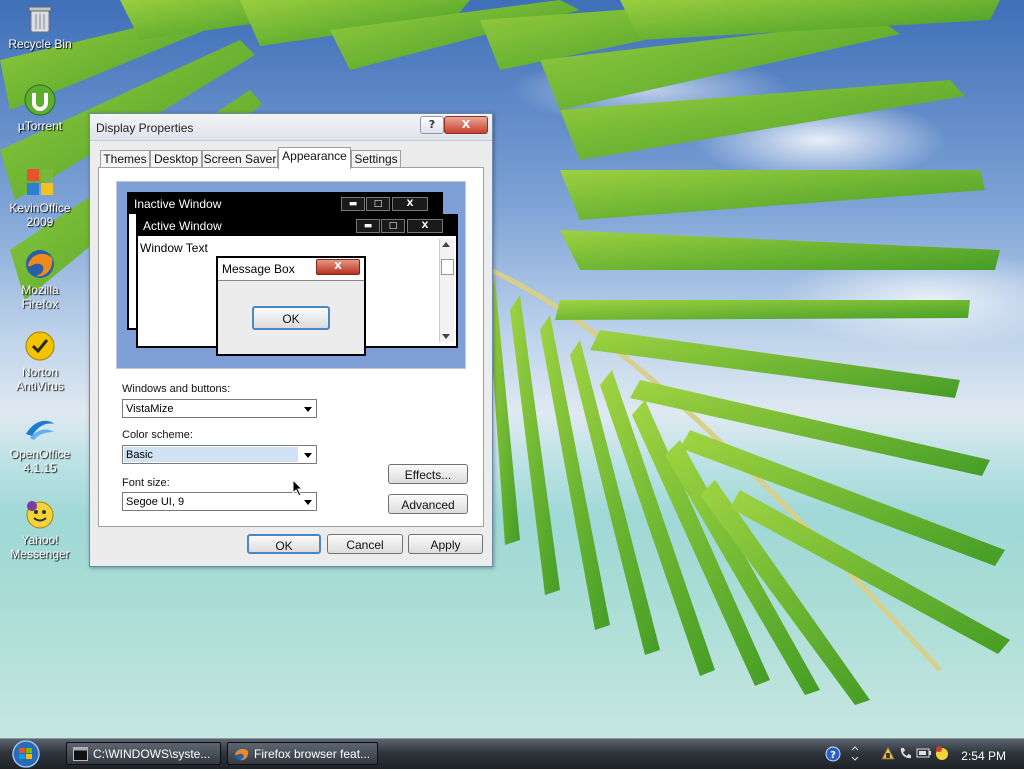 The width and height of the screenshot is (1024, 771). I want to click on tab-screen-saver: Screen Saver, so click(240, 159).